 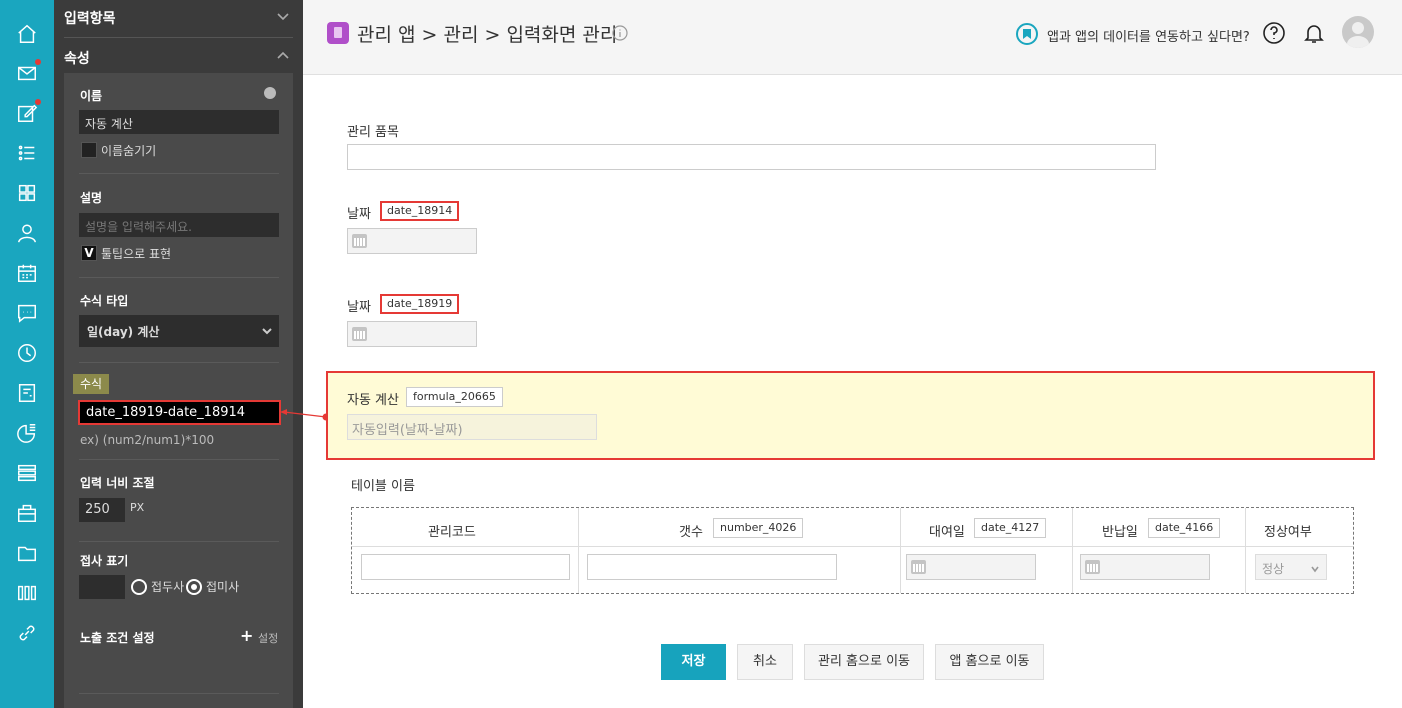 I want to click on link-icon, so click(x=27, y=633).